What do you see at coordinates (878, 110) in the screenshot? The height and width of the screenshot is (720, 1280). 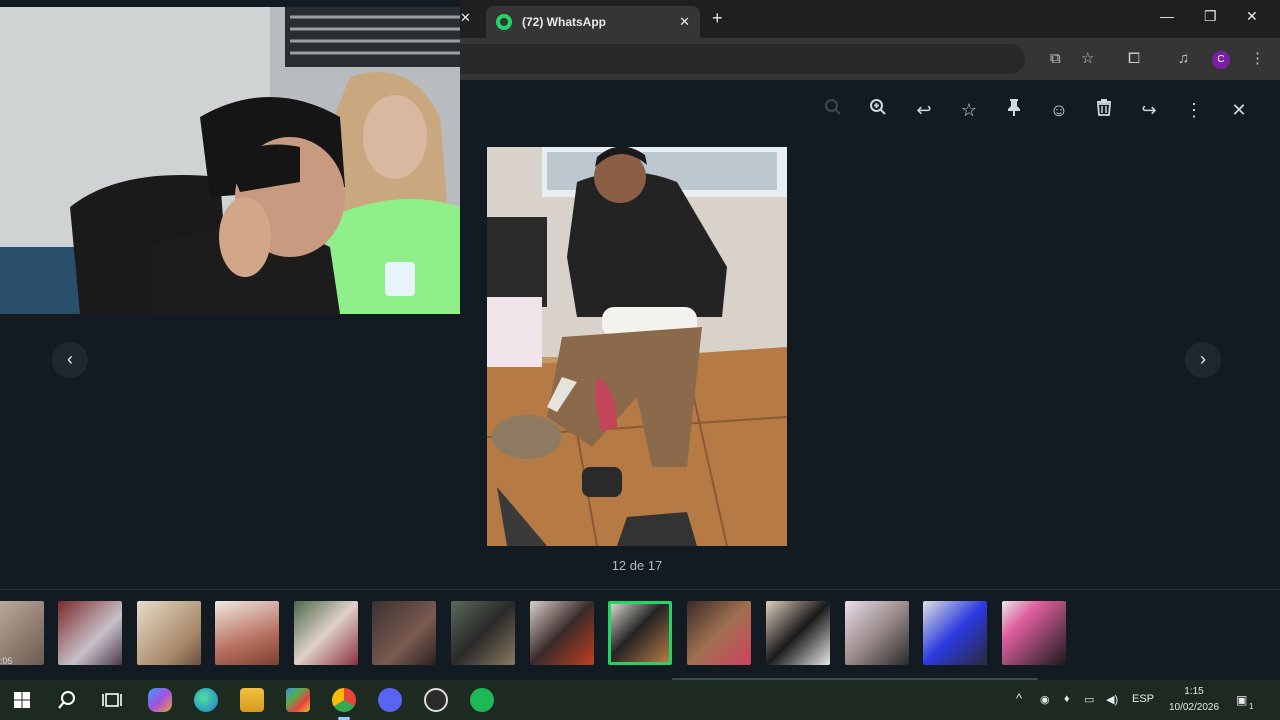 I see `zoom-in-icon` at bounding box center [878, 110].